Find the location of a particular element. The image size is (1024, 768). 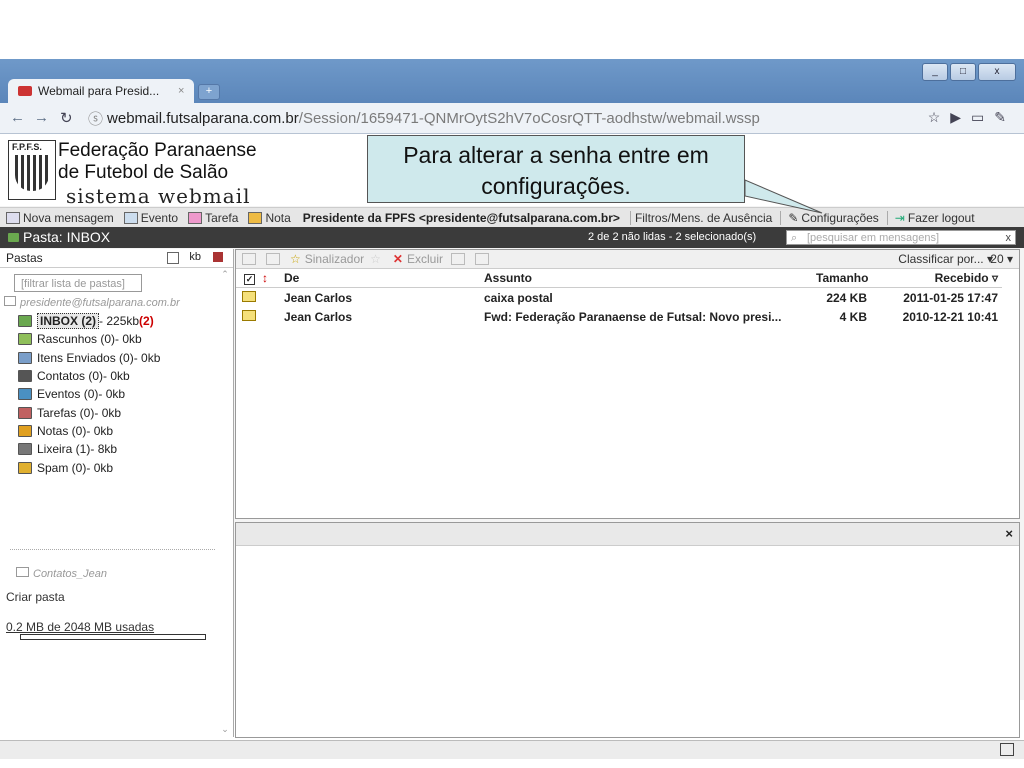

column-received: Recebido ▿ is located at coordinates (944, 278).